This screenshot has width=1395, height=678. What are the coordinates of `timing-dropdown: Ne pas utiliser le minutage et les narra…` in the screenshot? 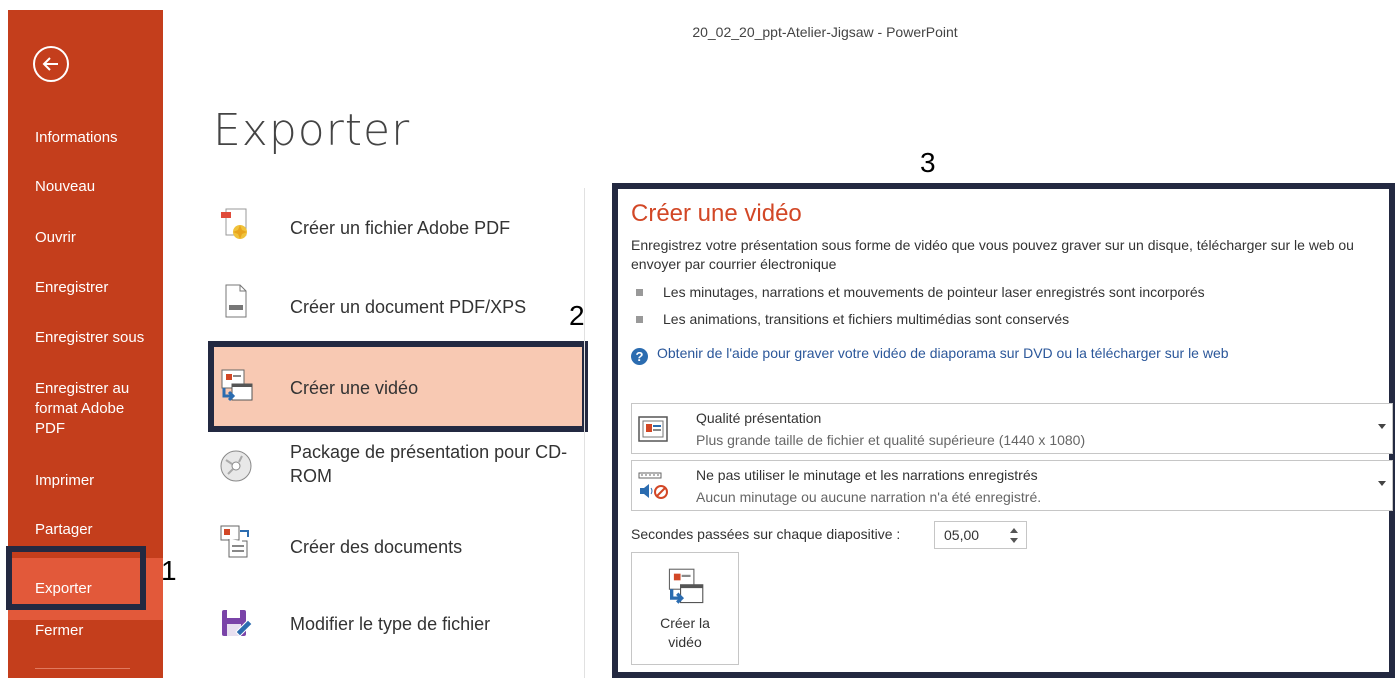 It's located at (1012, 485).